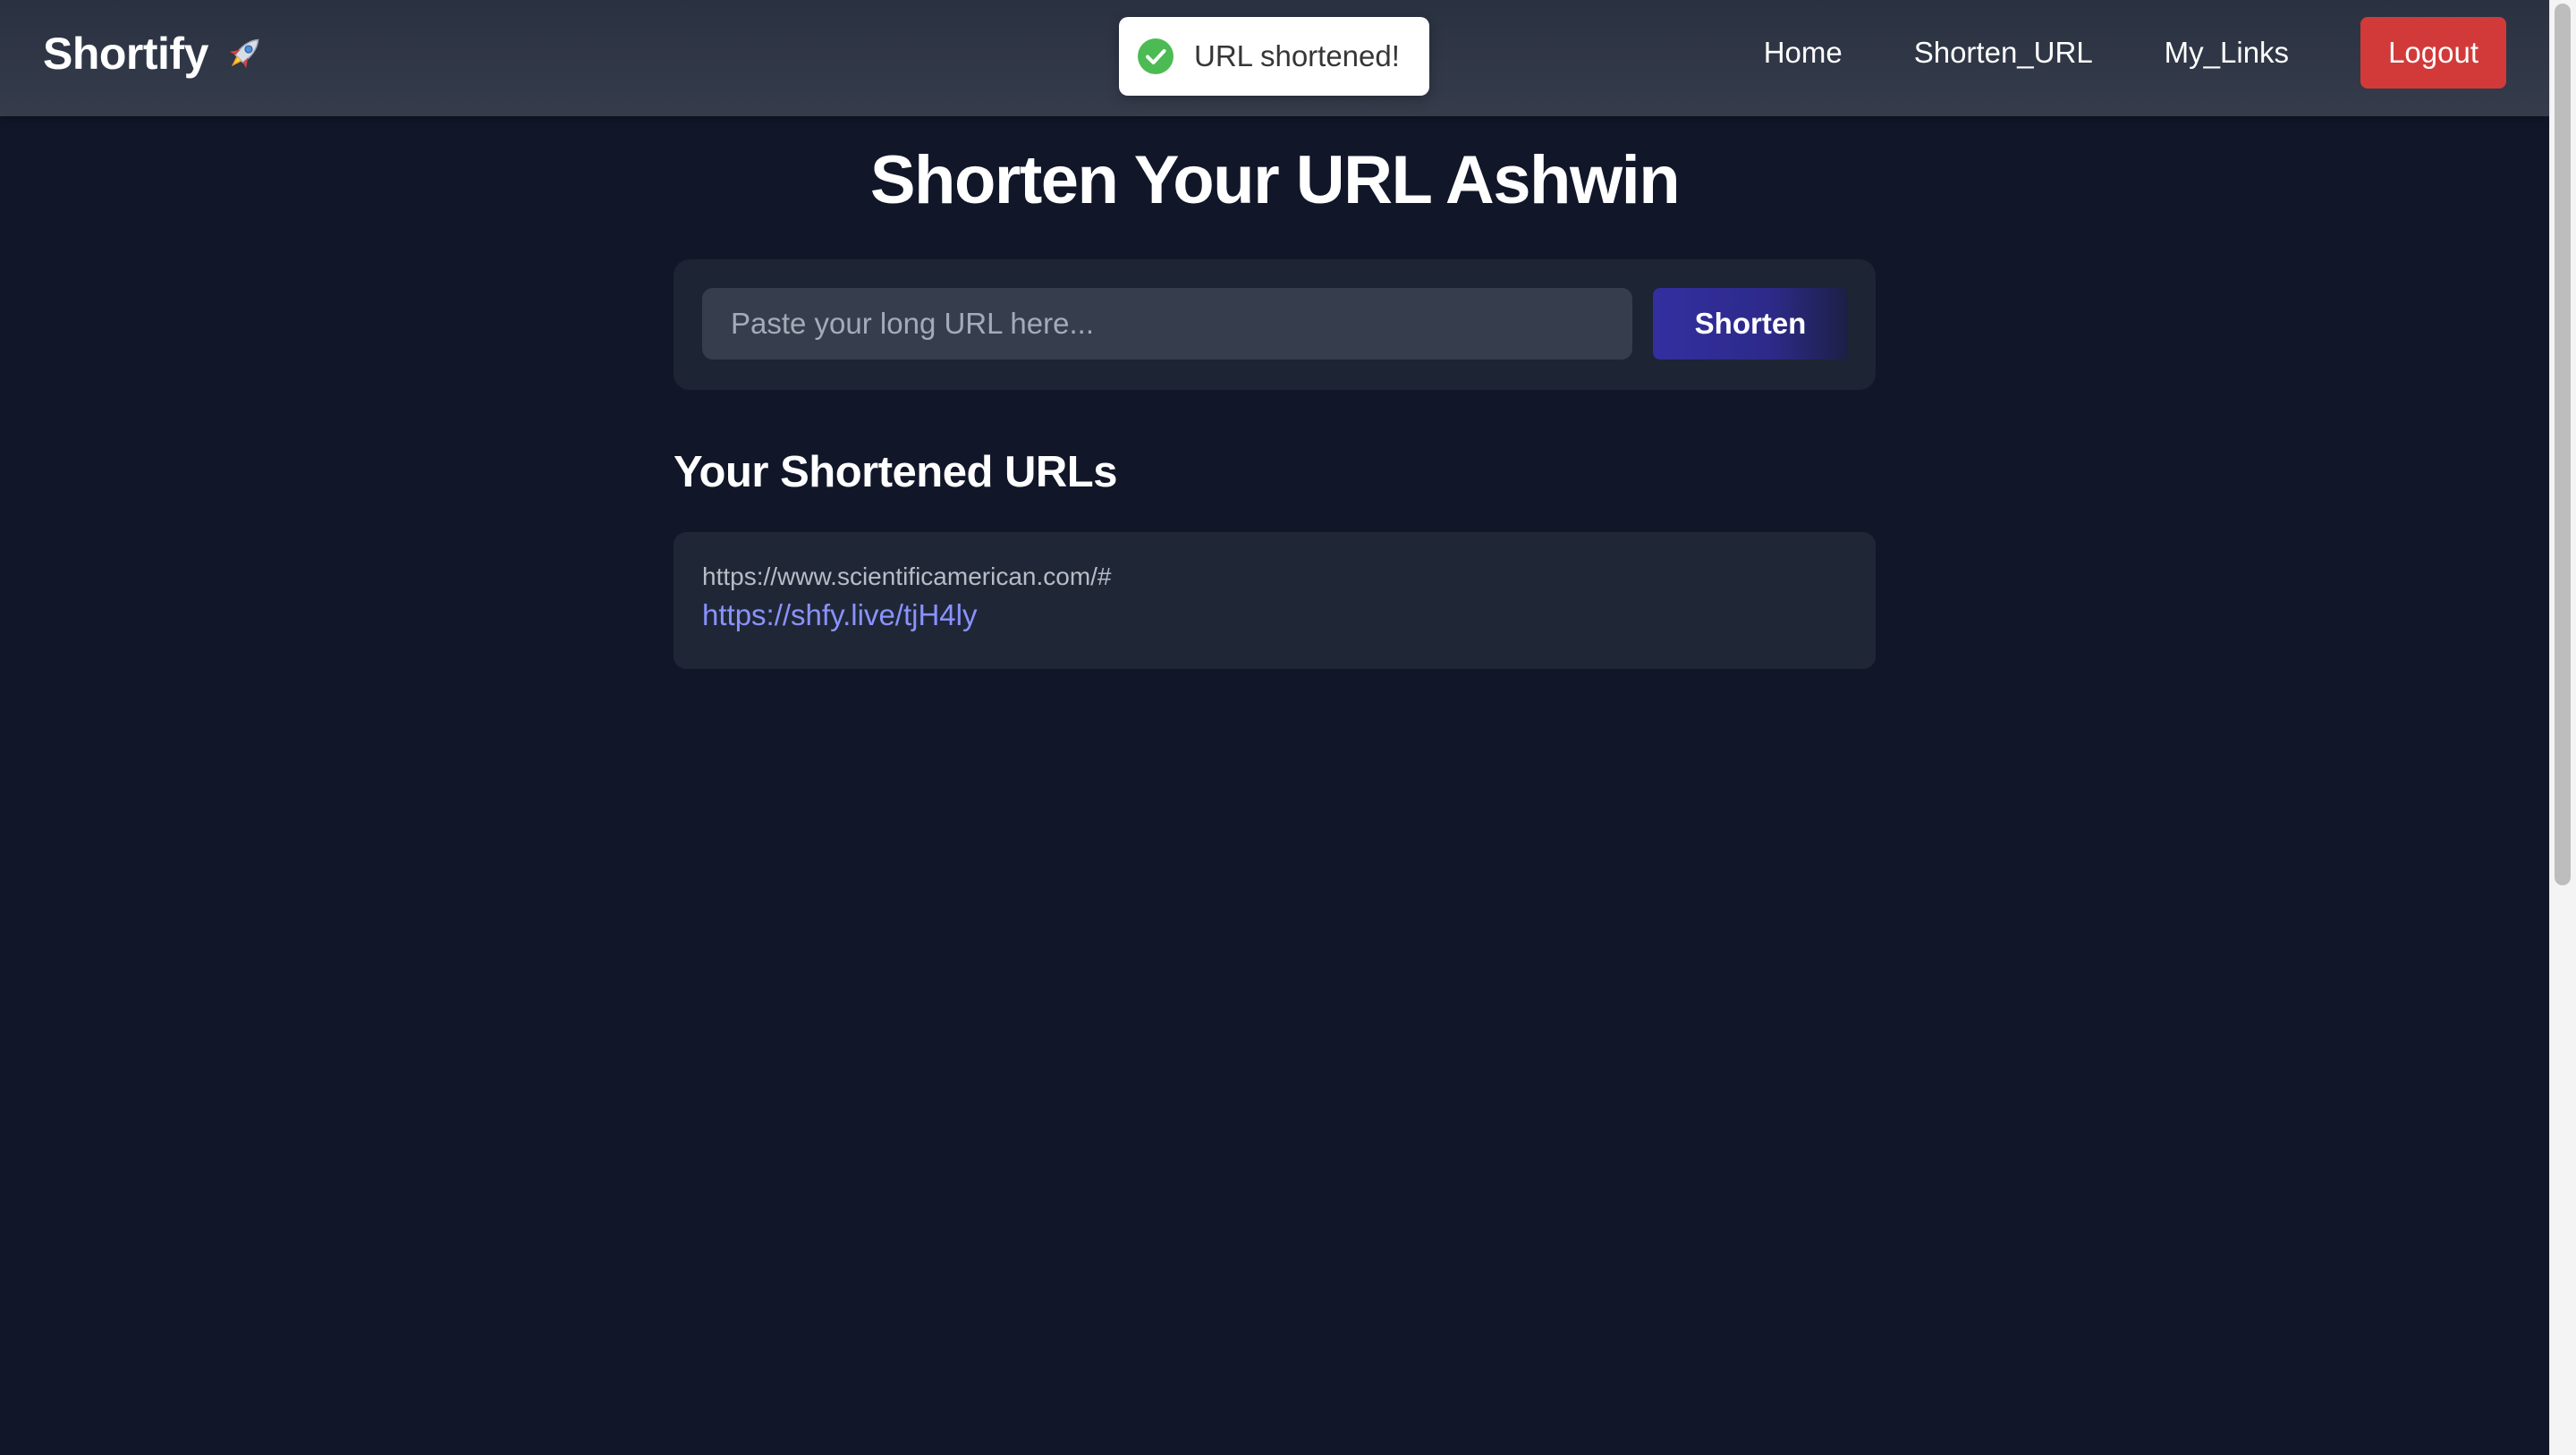 The width and height of the screenshot is (2576, 1455). I want to click on shorten-form: Shorten, so click(1275, 324).